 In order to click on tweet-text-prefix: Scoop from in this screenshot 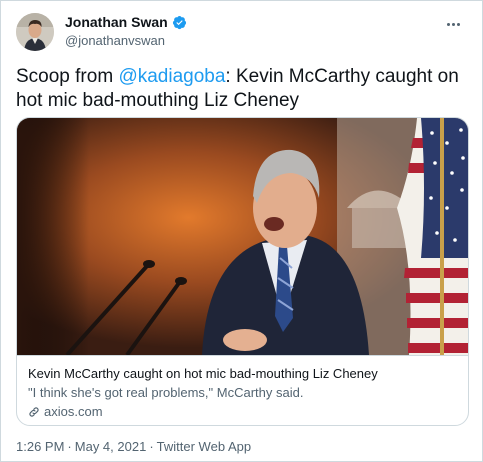, I will do `click(67, 76)`.